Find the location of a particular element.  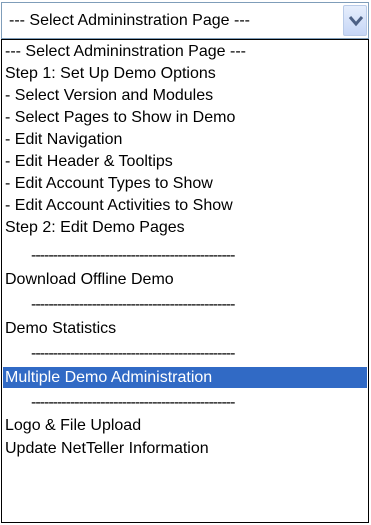

option-update-netteller-info: Update NetTeller Information is located at coordinates (185, 448).